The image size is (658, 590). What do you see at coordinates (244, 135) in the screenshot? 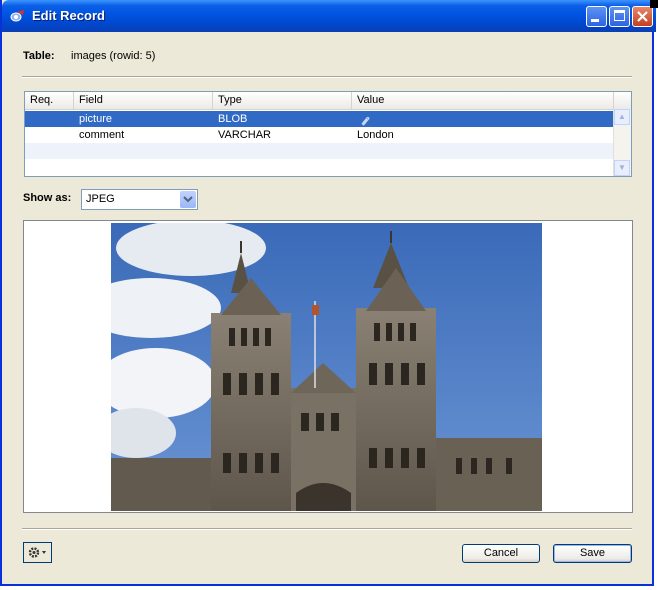
I see `cell-type: VARCHAR` at bounding box center [244, 135].